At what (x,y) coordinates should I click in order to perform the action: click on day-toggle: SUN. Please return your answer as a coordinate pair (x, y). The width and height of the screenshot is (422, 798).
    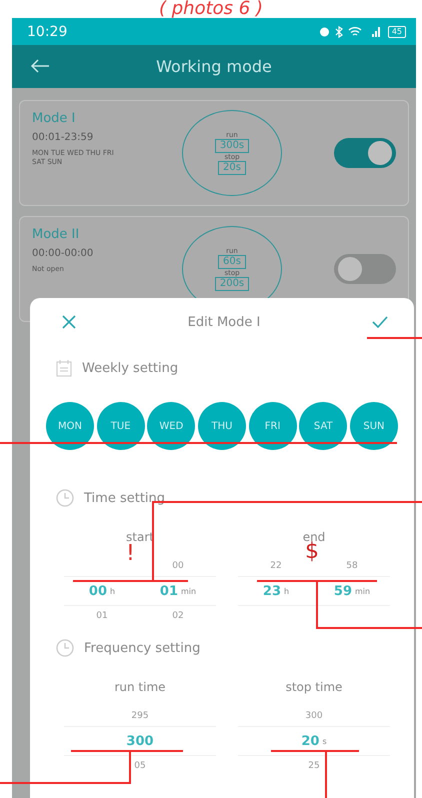
    Looking at the image, I should click on (374, 426).